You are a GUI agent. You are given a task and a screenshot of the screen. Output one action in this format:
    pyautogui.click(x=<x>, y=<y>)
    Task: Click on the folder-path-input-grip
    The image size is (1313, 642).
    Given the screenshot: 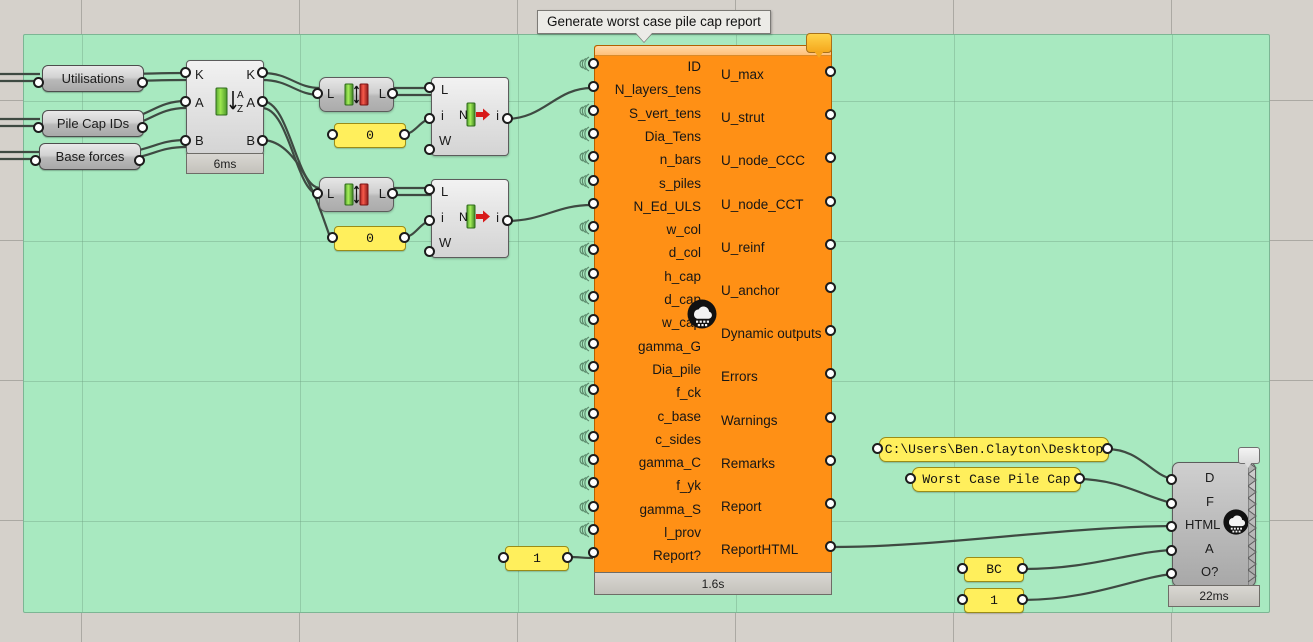 What is the action you would take?
    pyautogui.click(x=877, y=448)
    